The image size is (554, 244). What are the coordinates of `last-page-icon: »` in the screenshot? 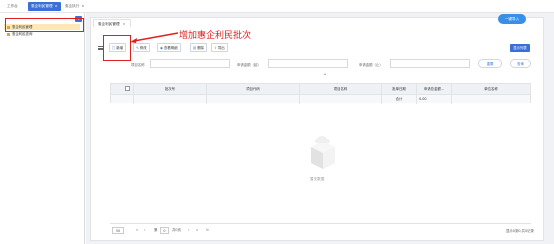 It's located at (197, 230).